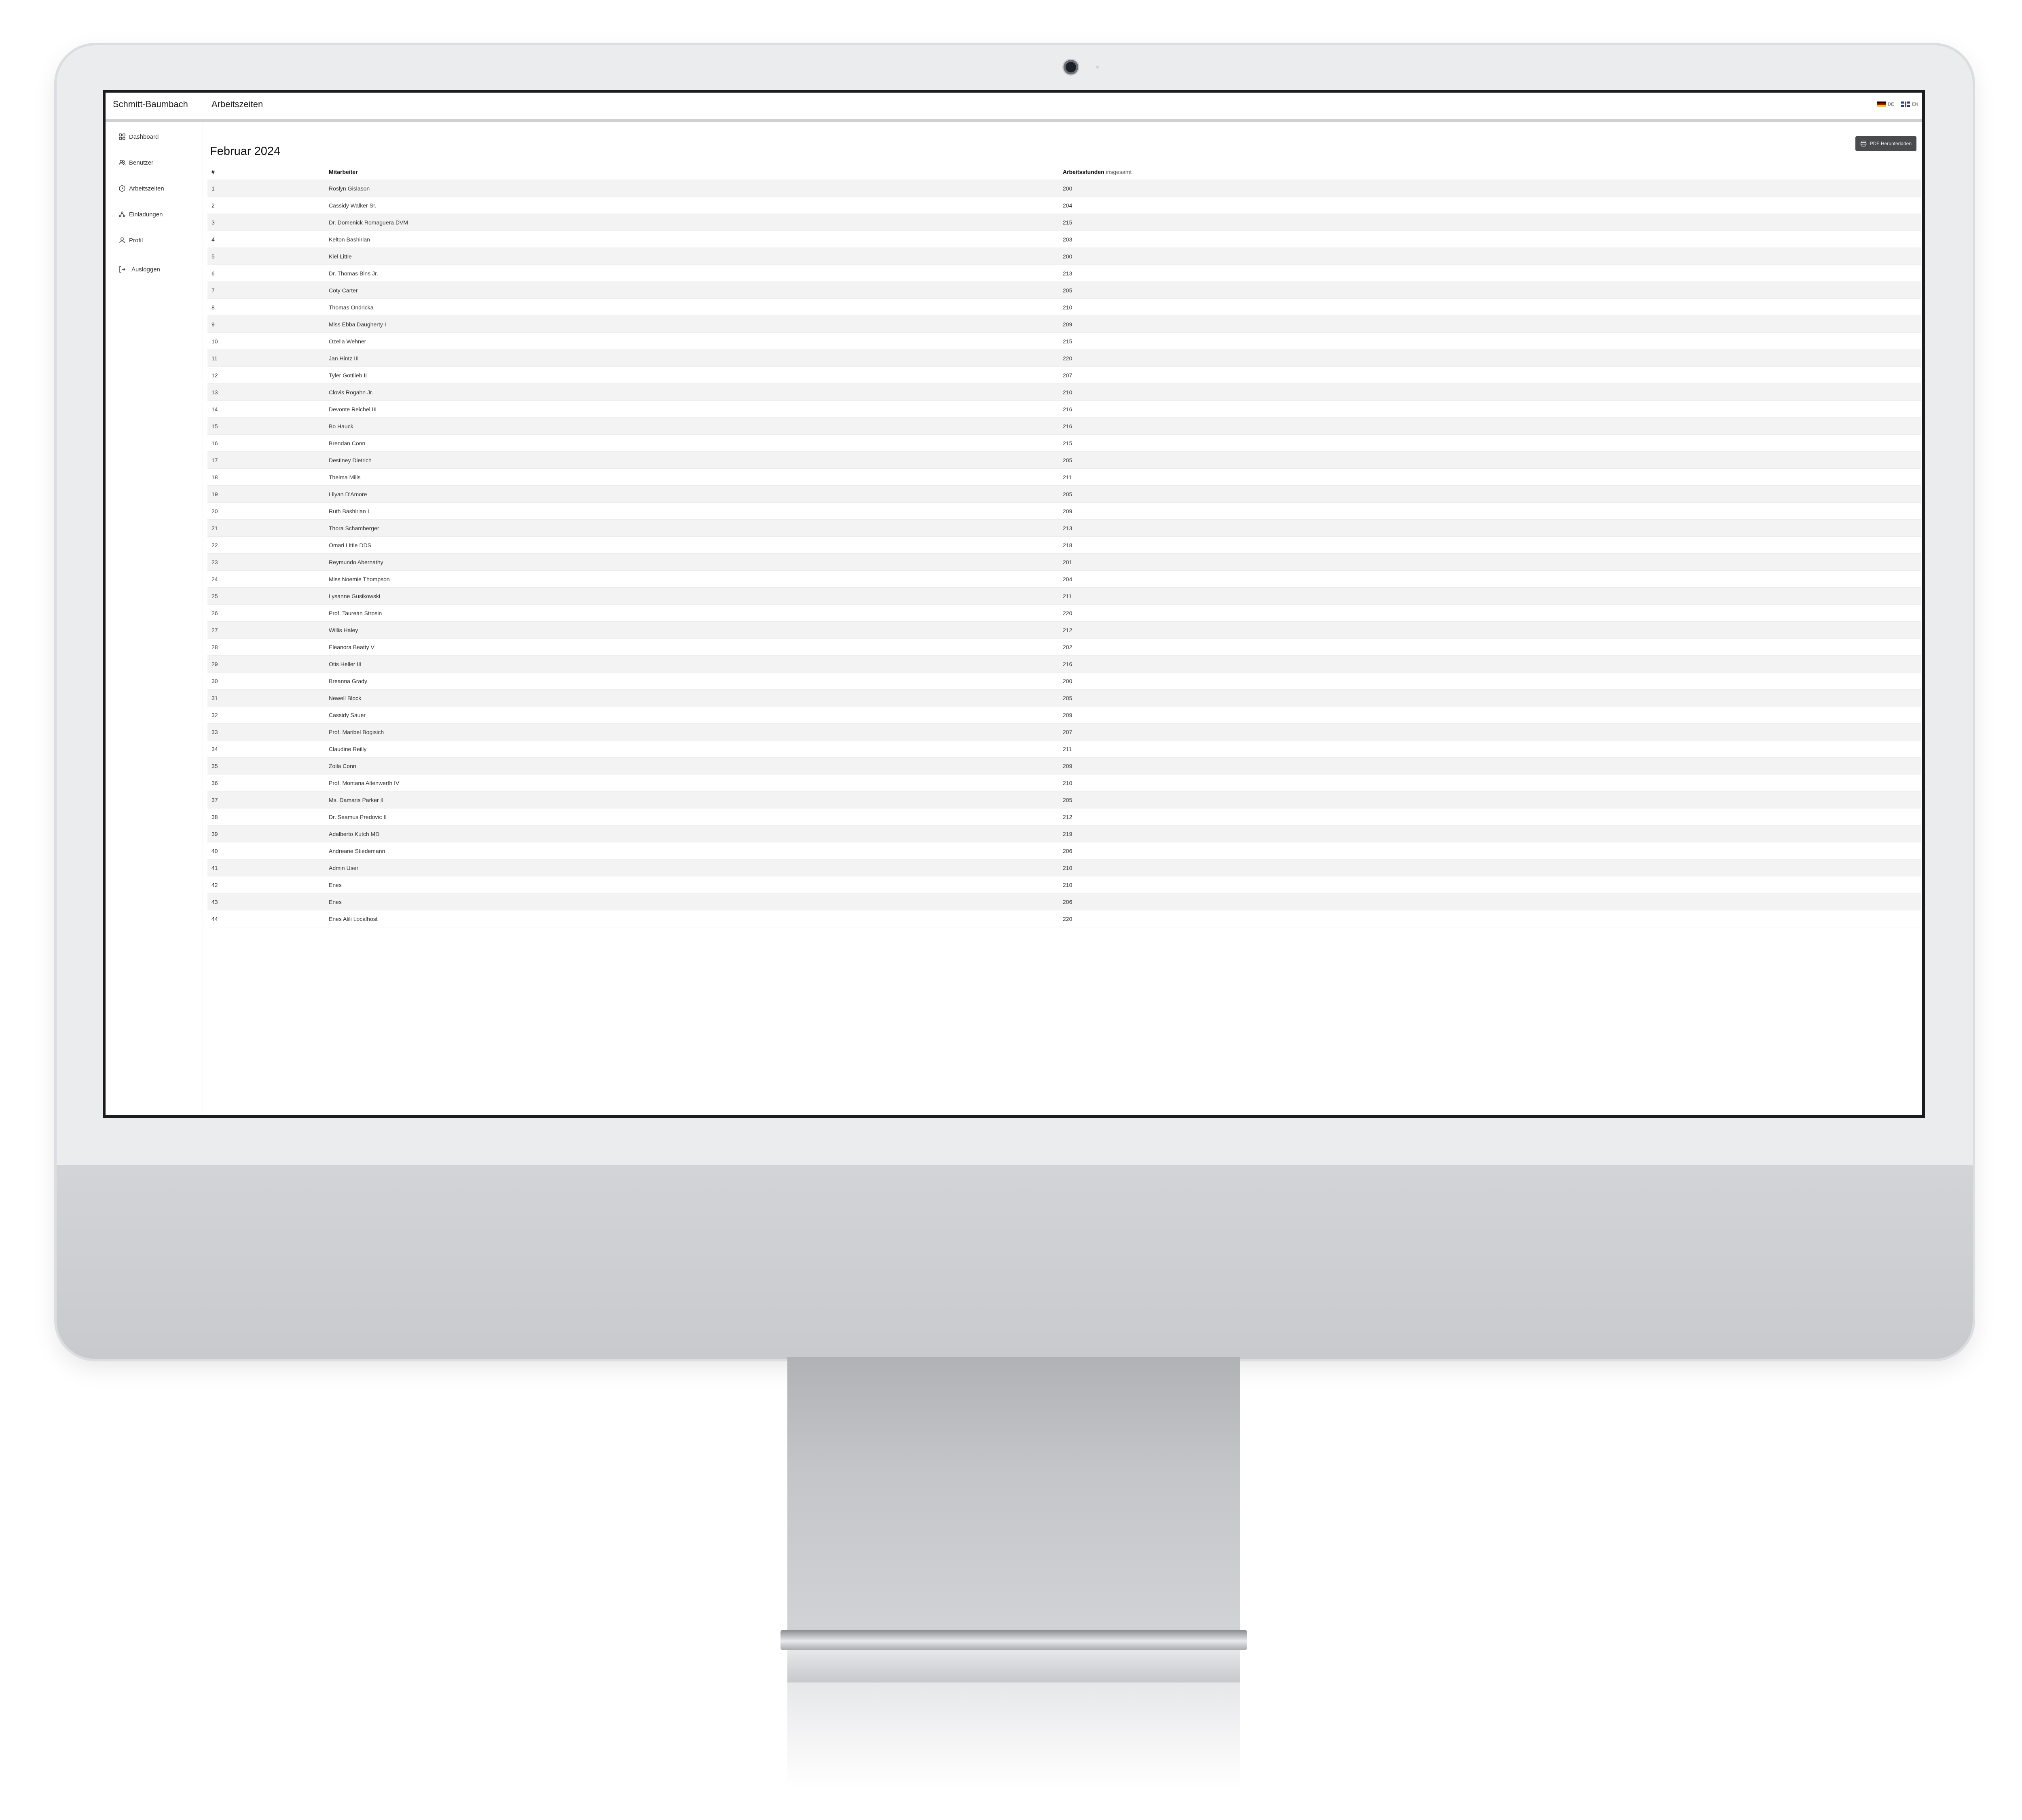 The width and height of the screenshot is (2022, 1820). Describe the element at coordinates (692, 681) in the screenshot. I see `cell-employee-name: Breanna Grady` at that location.